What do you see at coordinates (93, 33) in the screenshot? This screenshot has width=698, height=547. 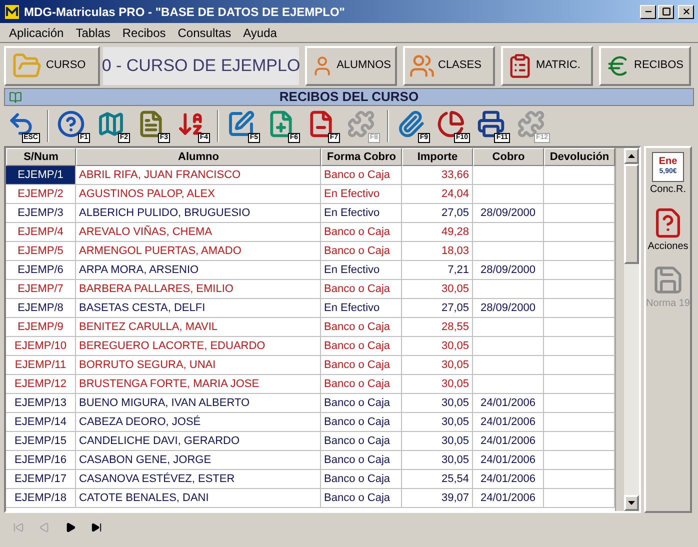 I see `menu-item: Tablas` at bounding box center [93, 33].